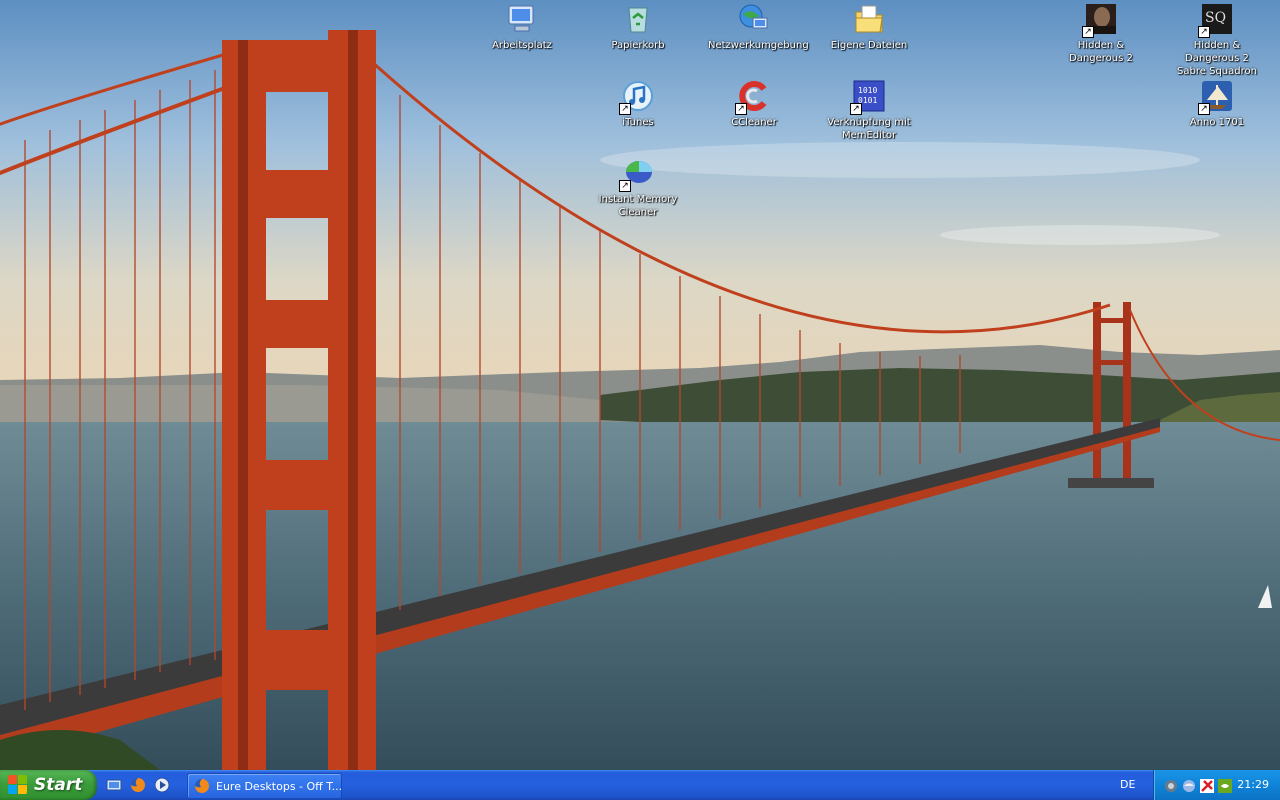  I want to click on show-desktop-icon, so click(114, 785).